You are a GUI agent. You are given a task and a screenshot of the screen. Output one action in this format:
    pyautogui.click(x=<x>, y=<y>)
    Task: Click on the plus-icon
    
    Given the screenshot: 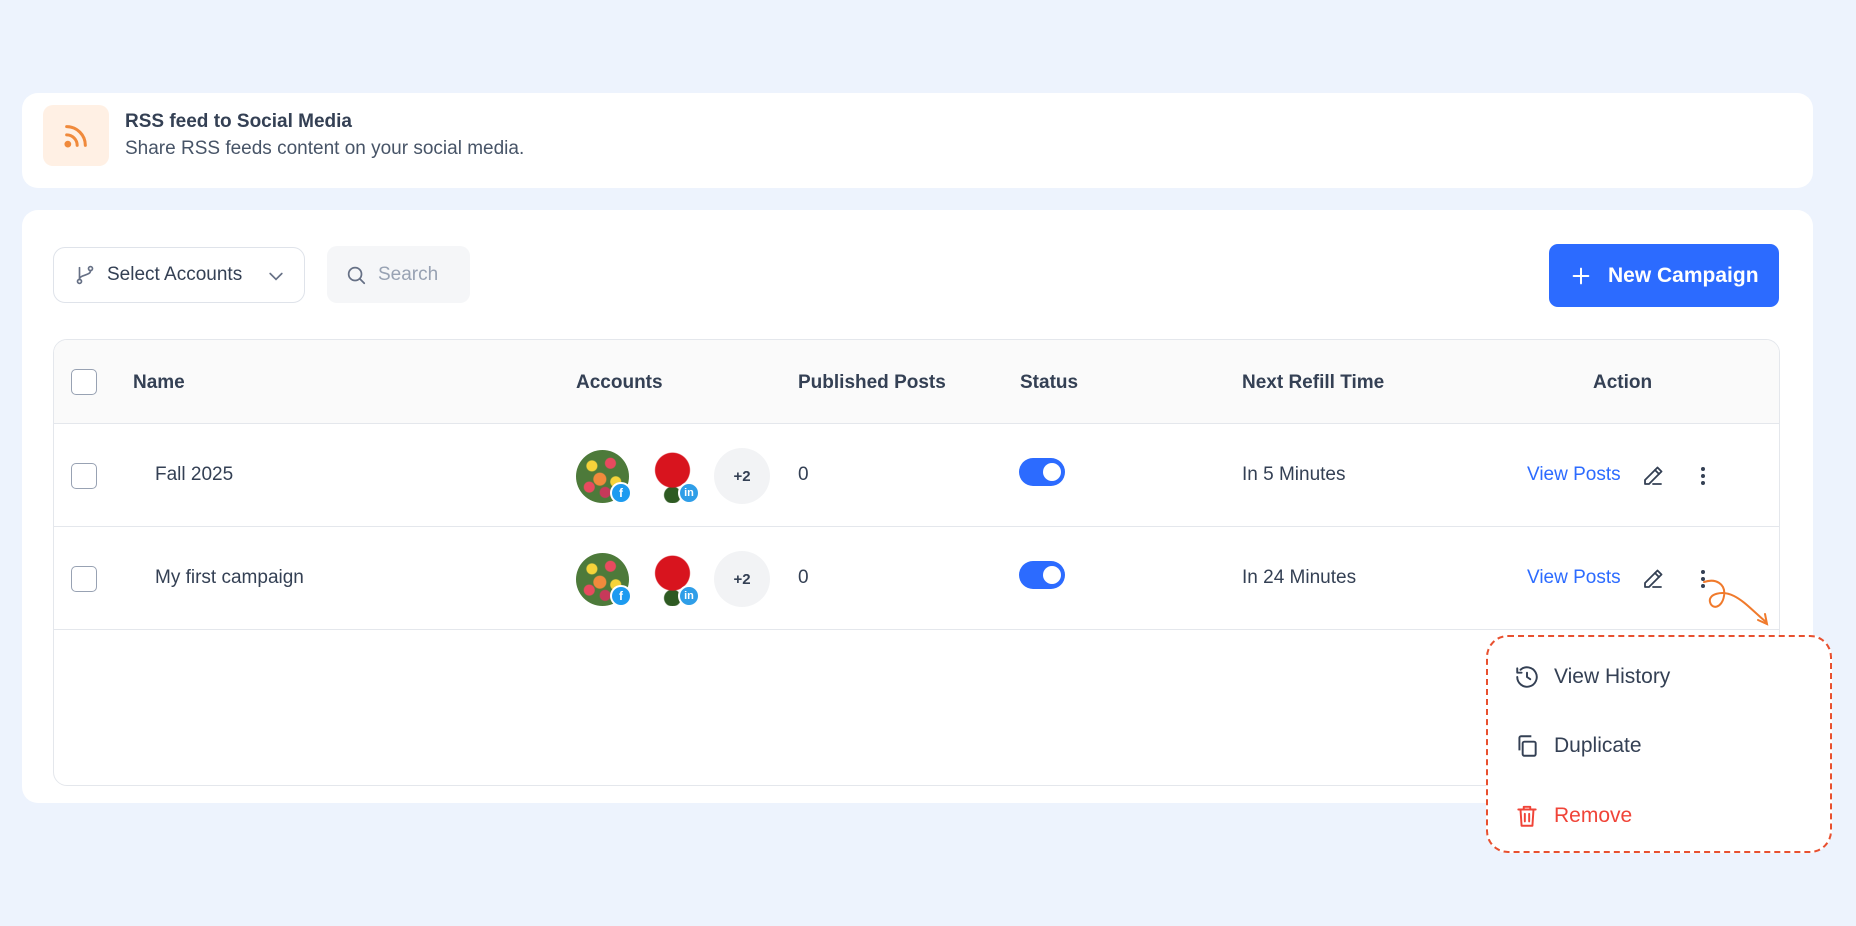 What is the action you would take?
    pyautogui.click(x=1581, y=275)
    